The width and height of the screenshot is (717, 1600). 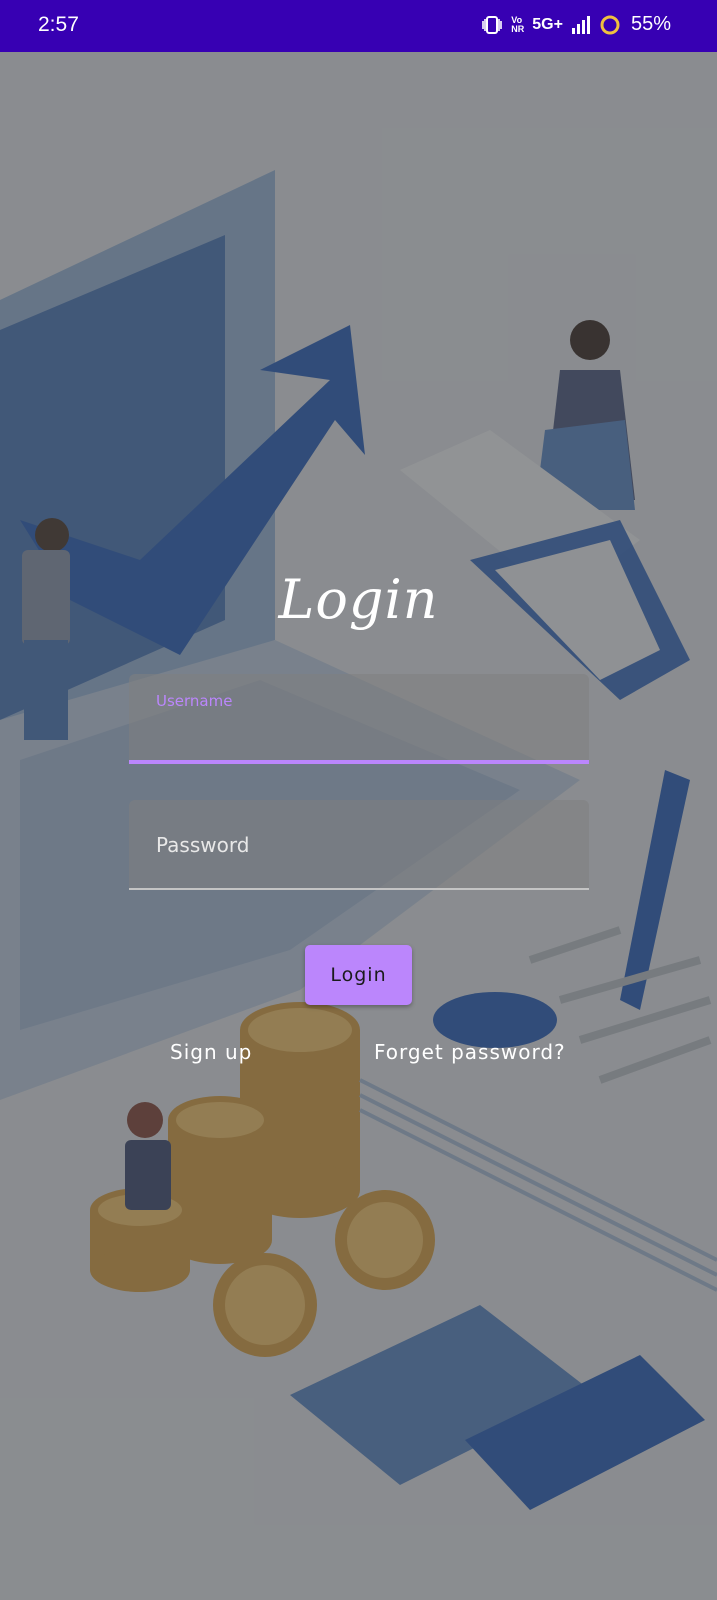 I want to click on page-title: Login, so click(x=358, y=599).